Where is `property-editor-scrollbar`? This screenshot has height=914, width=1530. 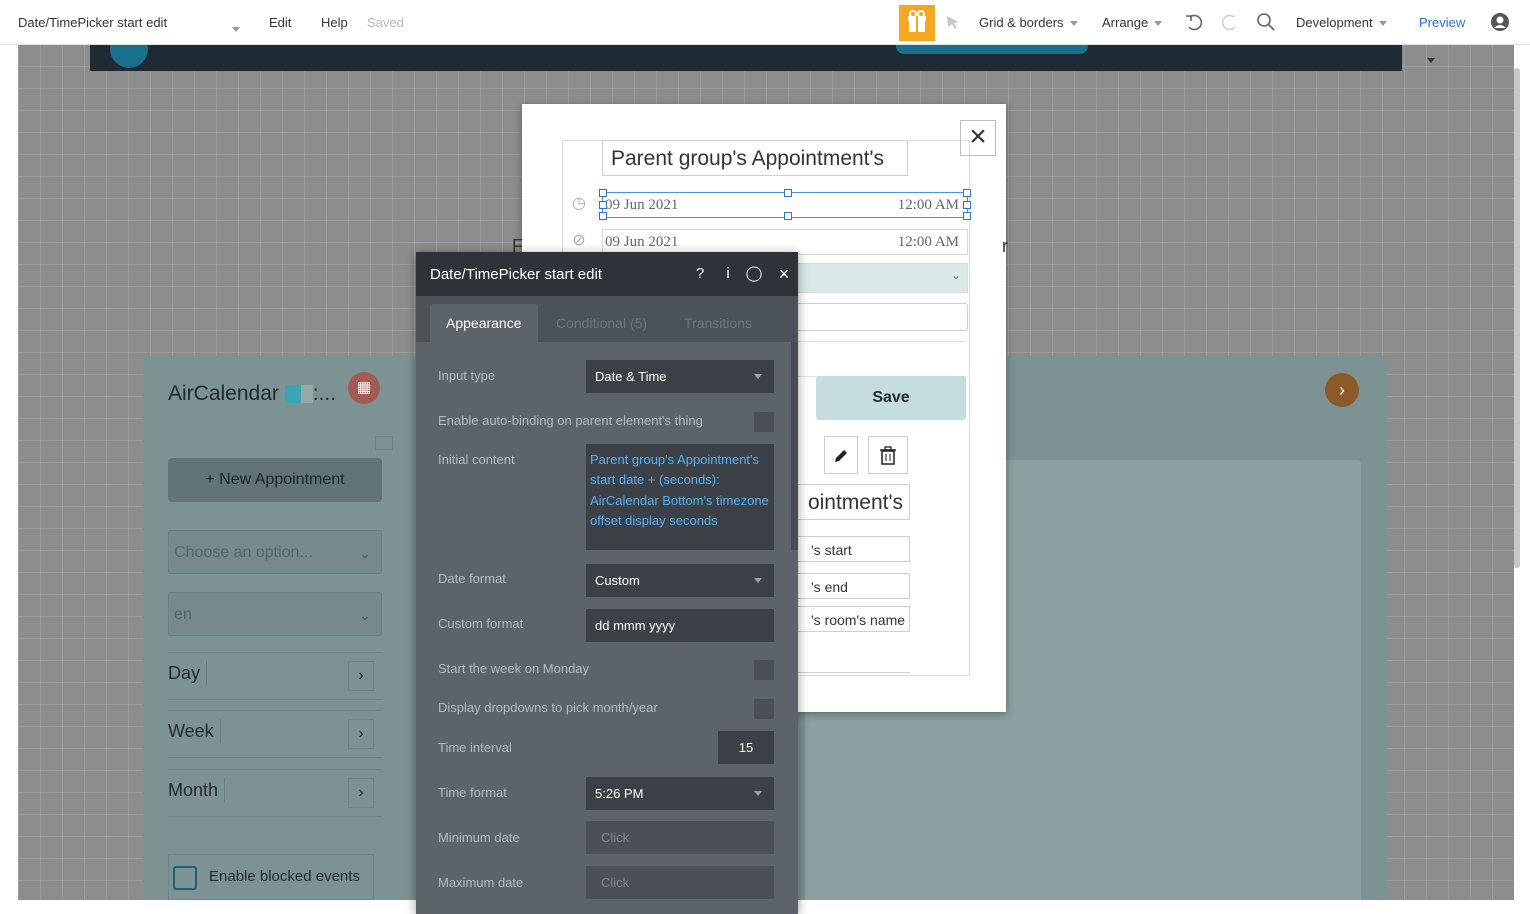
property-editor-scrollbar is located at coordinates (794, 446).